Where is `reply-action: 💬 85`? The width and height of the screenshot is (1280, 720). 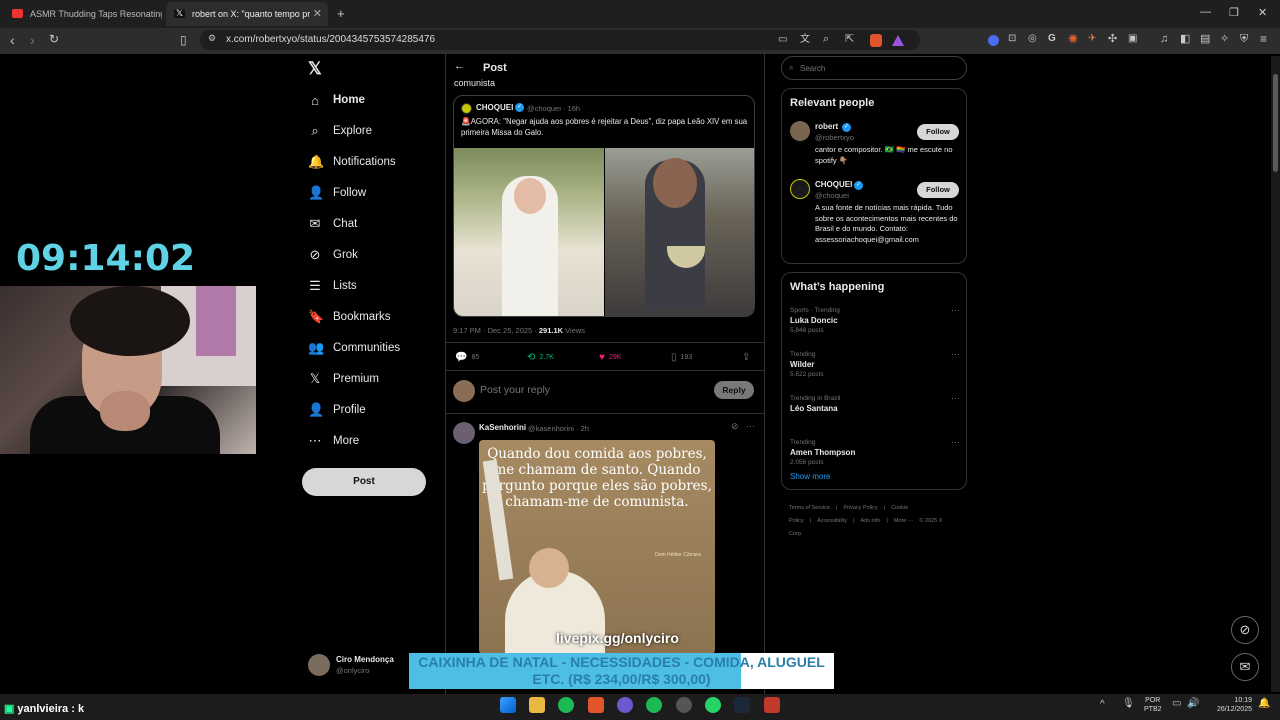 reply-action: 💬 85 is located at coordinates (467, 357).